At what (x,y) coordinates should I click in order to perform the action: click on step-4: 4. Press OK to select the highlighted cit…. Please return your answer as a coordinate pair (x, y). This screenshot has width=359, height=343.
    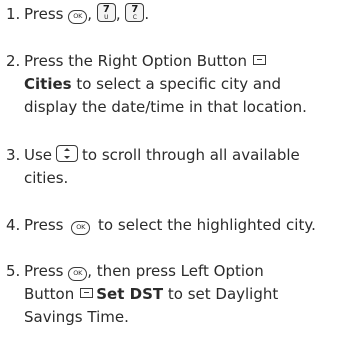
    Looking at the image, I should click on (181, 225).